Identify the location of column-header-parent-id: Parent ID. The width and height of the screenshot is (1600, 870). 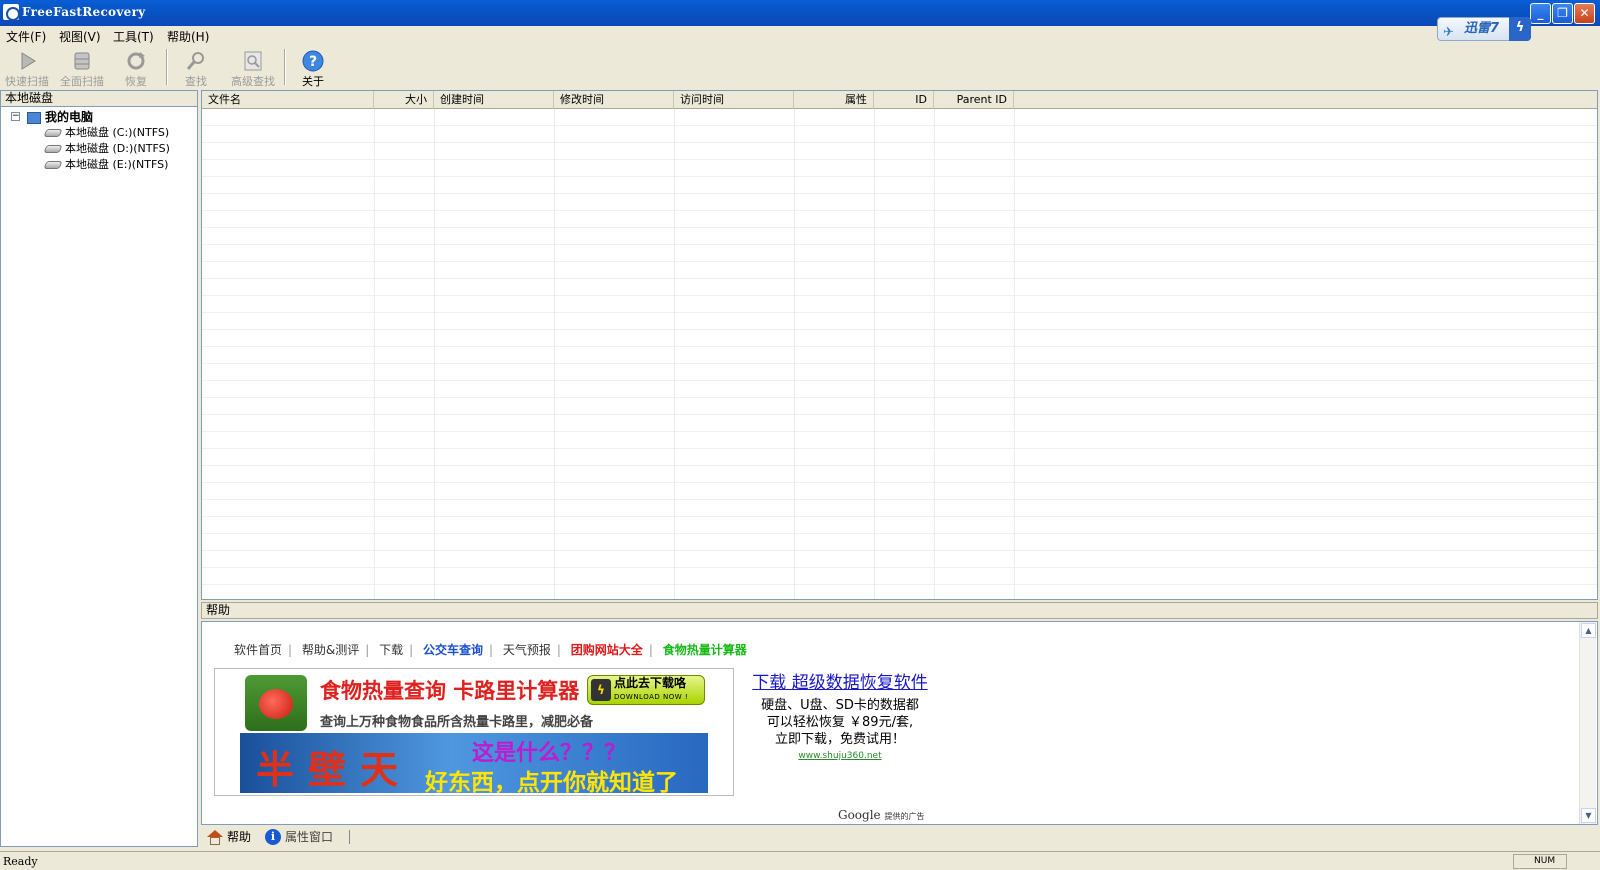
(974, 100).